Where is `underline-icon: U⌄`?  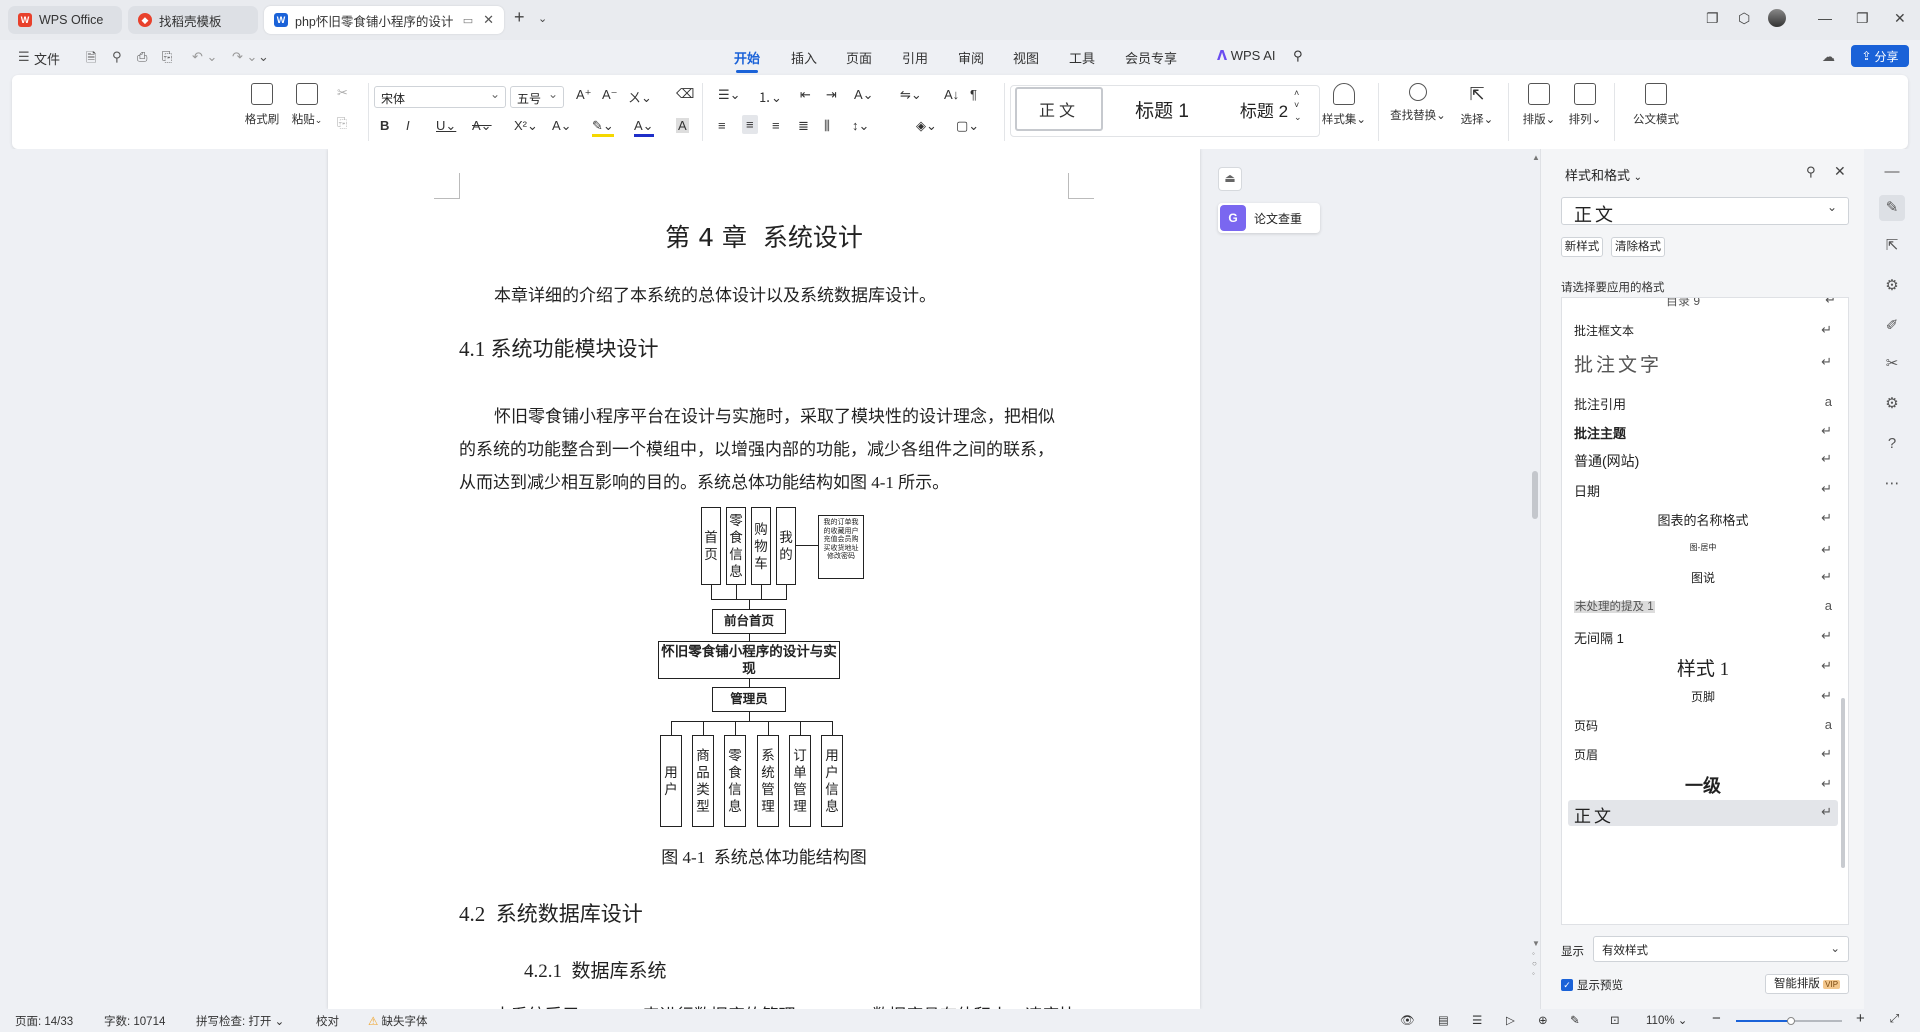 underline-icon: U⌄ is located at coordinates (446, 126).